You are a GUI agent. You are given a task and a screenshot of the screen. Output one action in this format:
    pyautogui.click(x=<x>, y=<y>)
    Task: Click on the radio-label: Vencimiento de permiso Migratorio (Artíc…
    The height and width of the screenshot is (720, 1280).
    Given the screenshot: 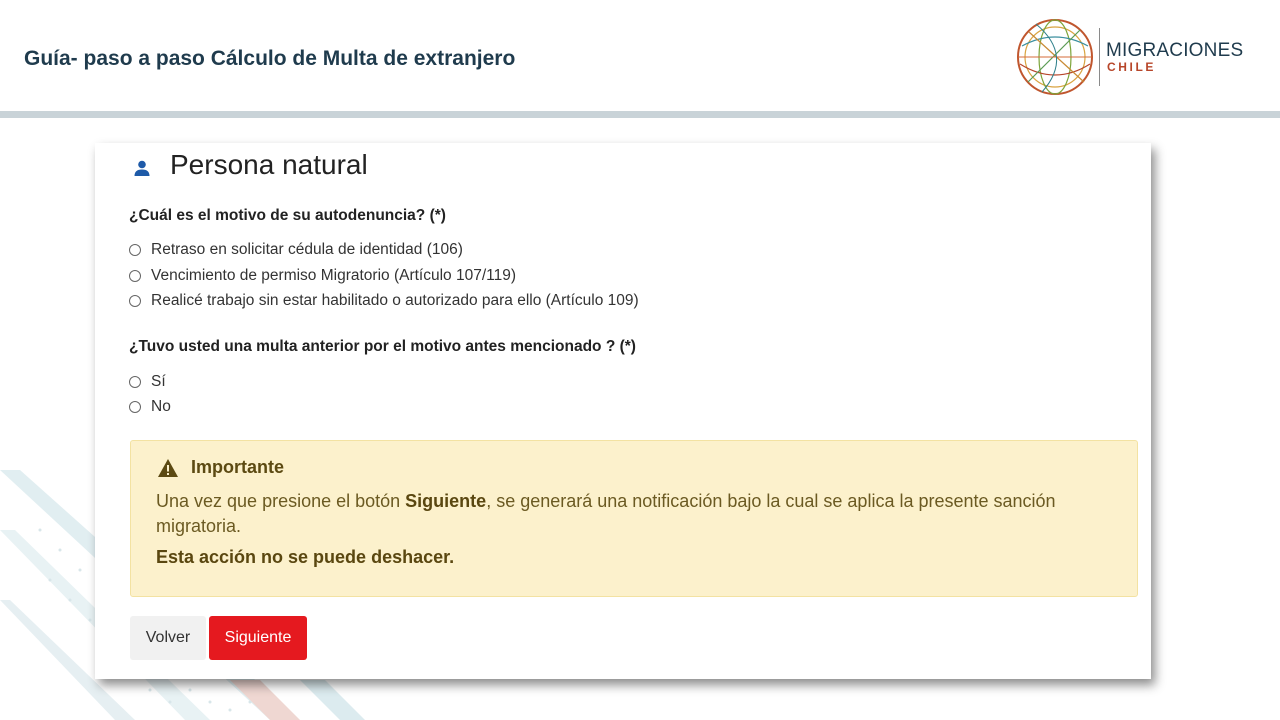 What is the action you would take?
    pyautogui.click(x=333, y=275)
    